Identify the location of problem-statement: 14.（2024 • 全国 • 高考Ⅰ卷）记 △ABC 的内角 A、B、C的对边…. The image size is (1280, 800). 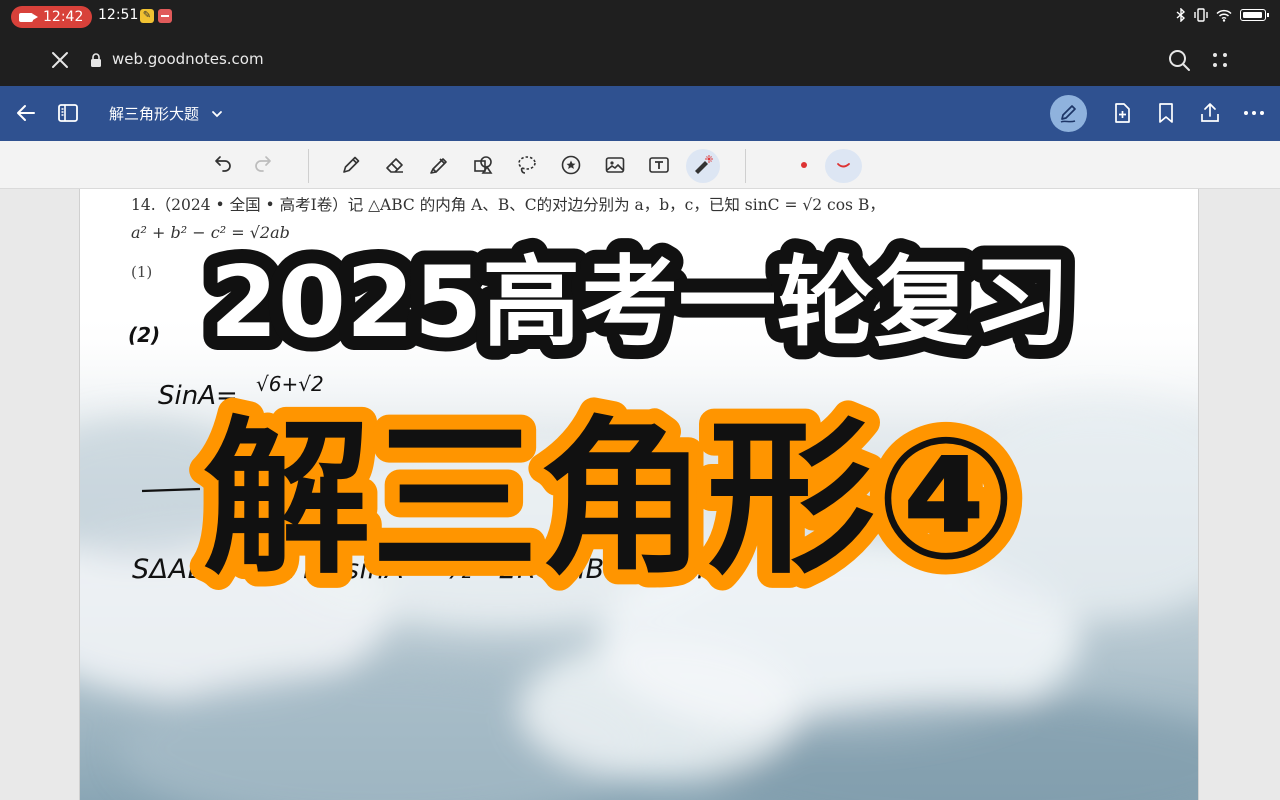
(508, 205).